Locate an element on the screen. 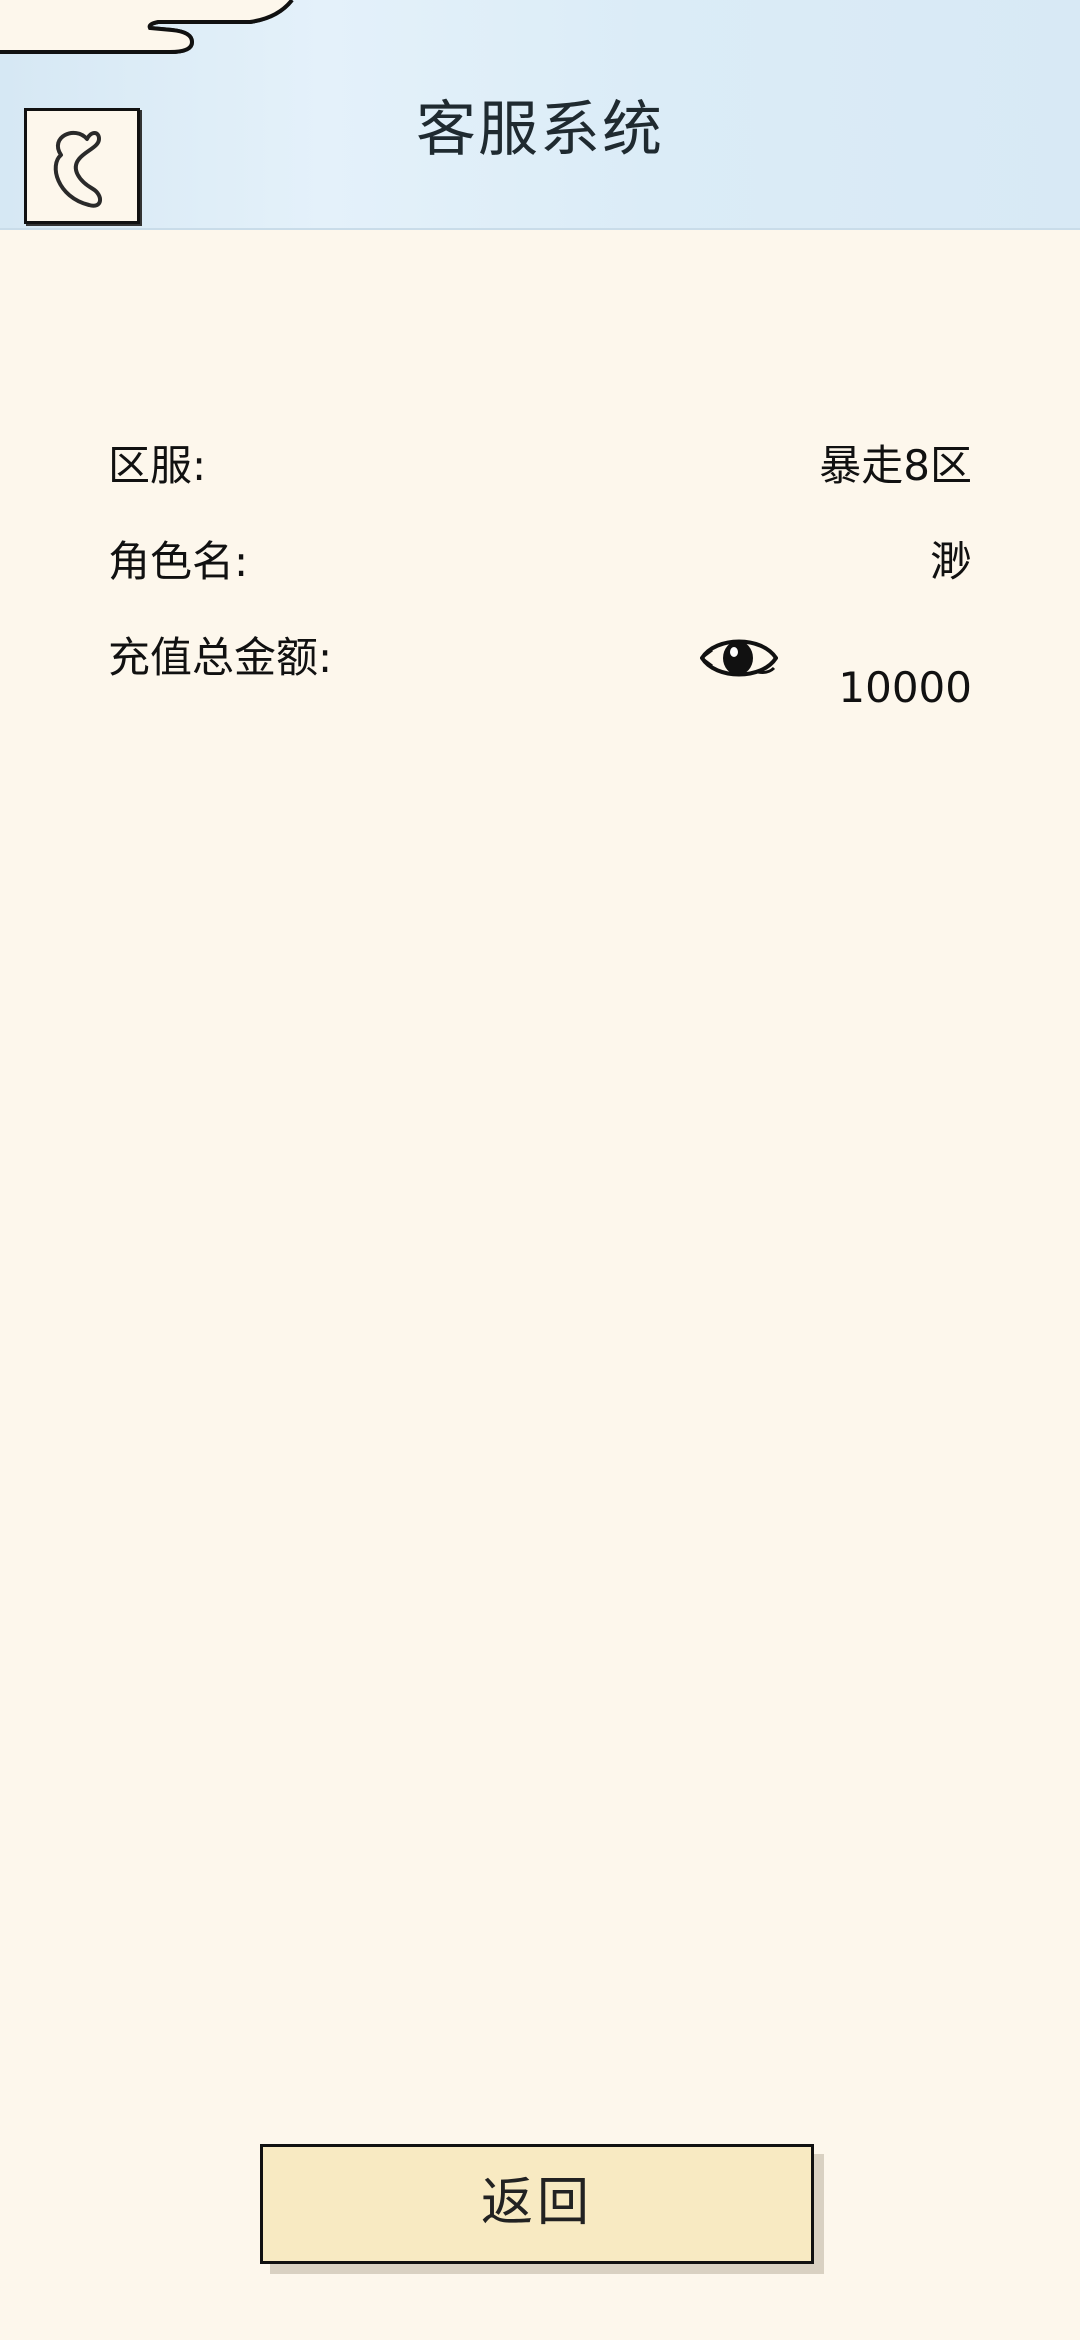 This screenshot has width=1080, height=2340. role-value: 渺 is located at coordinates (950, 561).